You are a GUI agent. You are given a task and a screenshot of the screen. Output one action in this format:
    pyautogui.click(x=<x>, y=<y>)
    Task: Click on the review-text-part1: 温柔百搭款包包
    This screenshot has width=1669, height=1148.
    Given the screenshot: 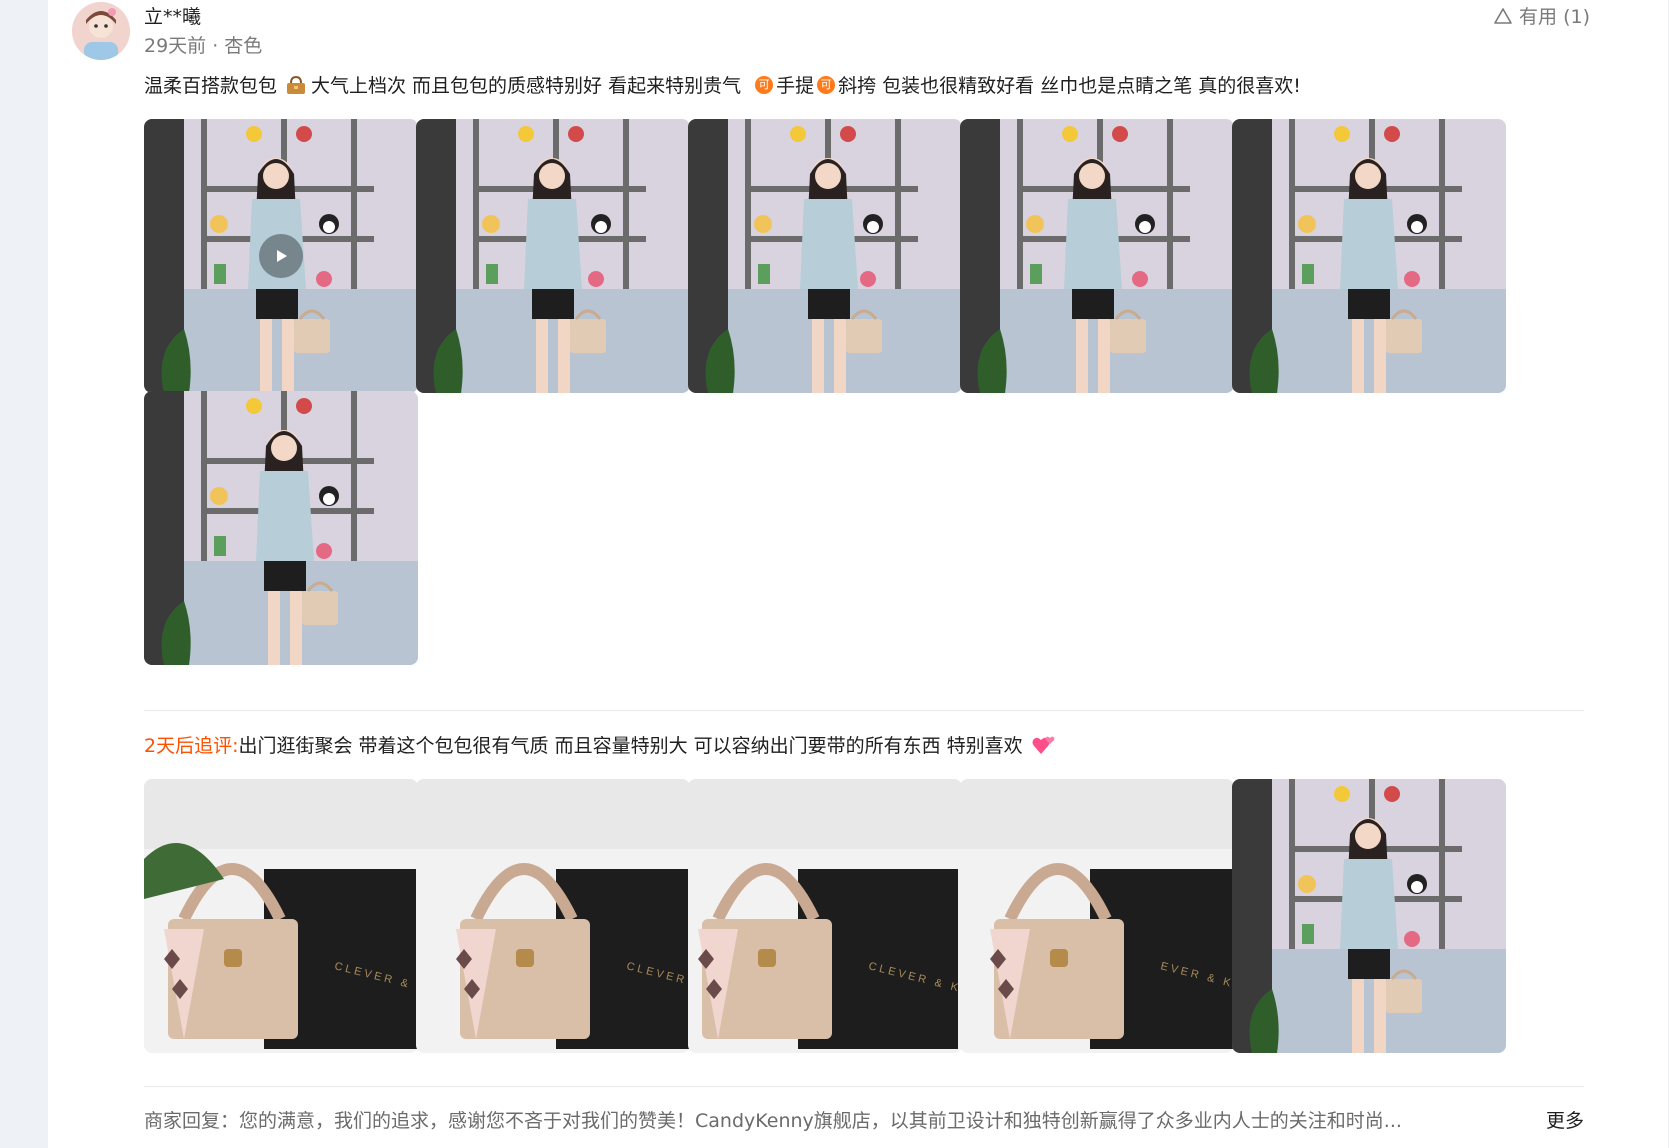 What is the action you would take?
    pyautogui.click(x=211, y=86)
    